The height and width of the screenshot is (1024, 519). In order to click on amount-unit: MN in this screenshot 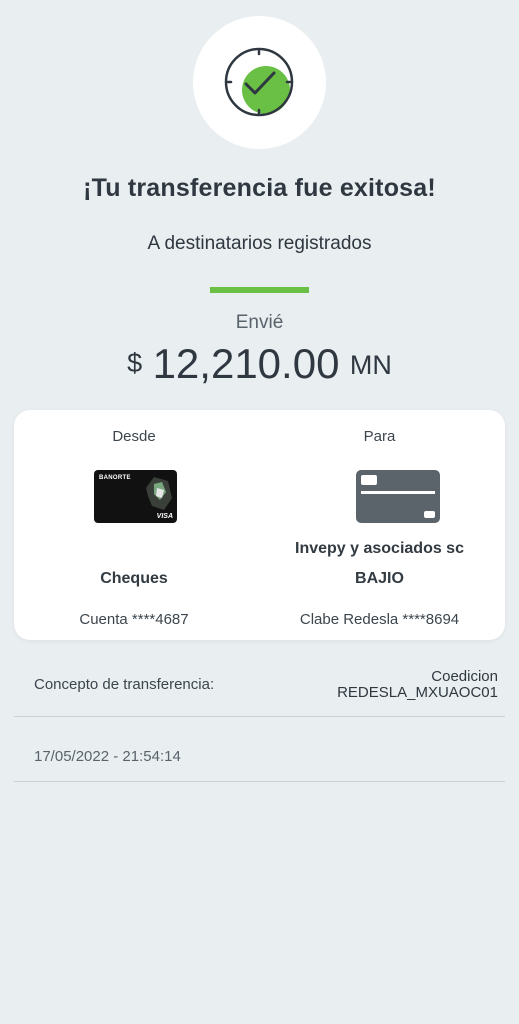, I will do `click(370, 365)`.